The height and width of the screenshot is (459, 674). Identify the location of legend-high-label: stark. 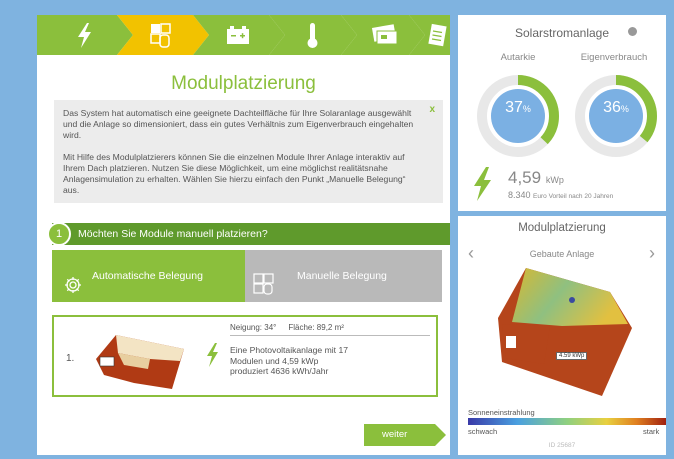
(651, 431).